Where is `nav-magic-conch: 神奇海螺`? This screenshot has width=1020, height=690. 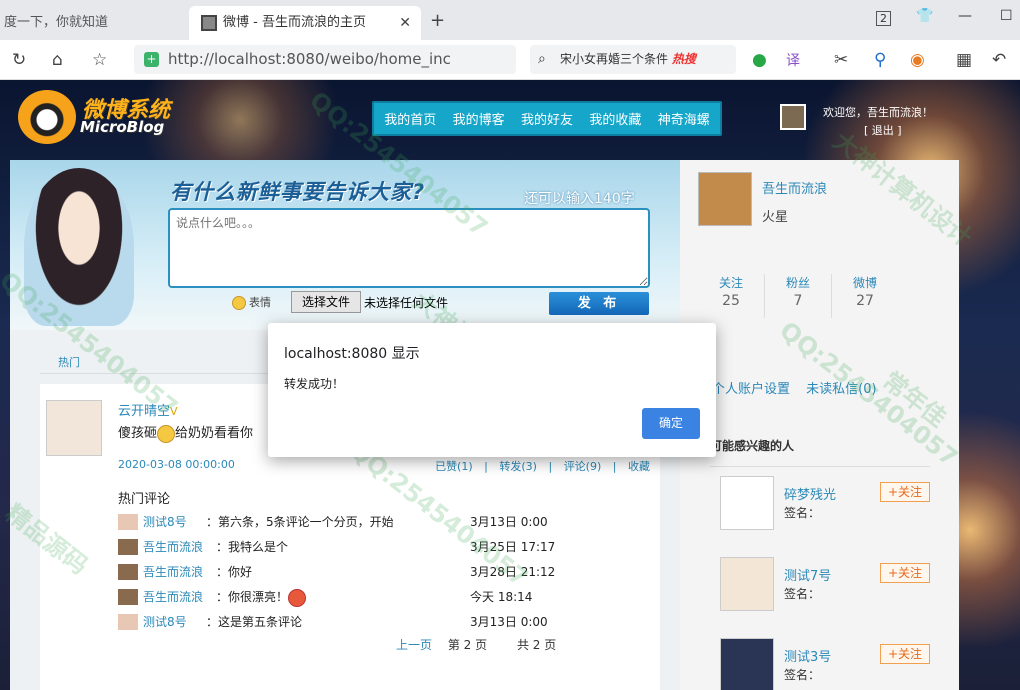
nav-magic-conch: 神奇海螺 is located at coordinates (684, 118).